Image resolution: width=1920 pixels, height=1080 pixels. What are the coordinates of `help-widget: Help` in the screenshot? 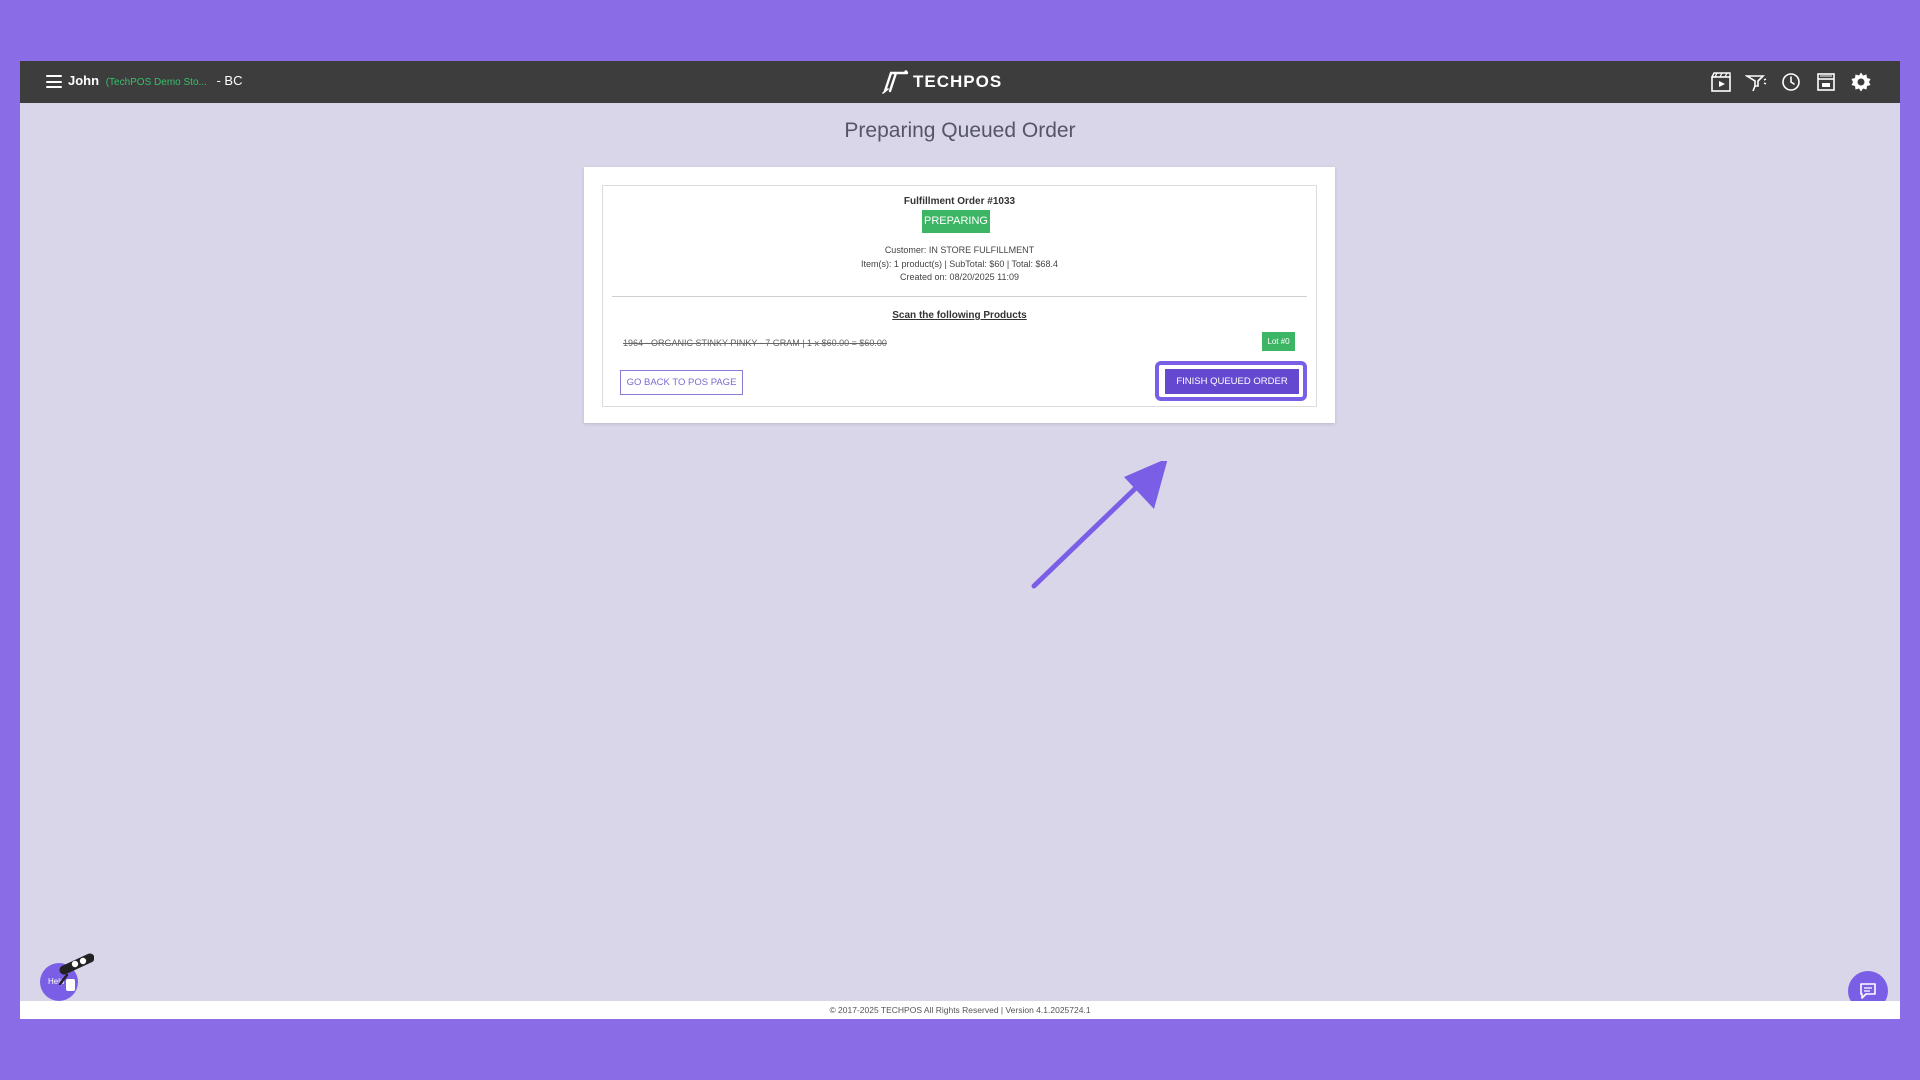 It's located at (67, 978).